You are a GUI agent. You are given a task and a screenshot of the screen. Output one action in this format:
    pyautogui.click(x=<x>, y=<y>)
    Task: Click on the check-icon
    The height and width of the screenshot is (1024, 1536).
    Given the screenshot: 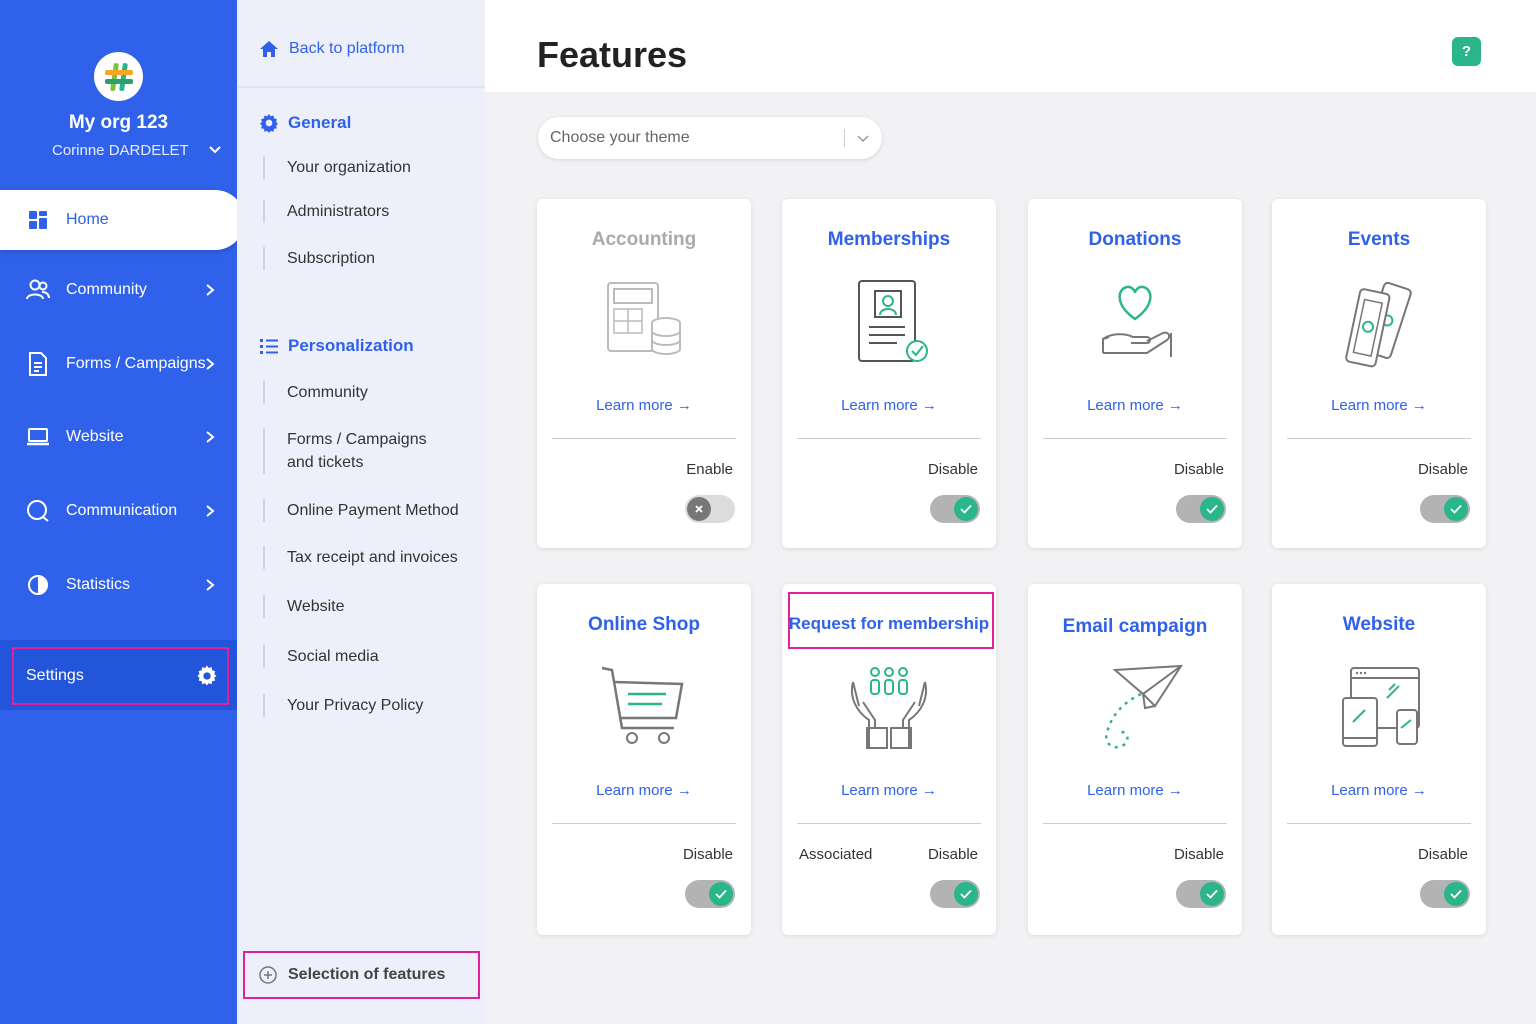 What is the action you would take?
    pyautogui.click(x=1212, y=509)
    